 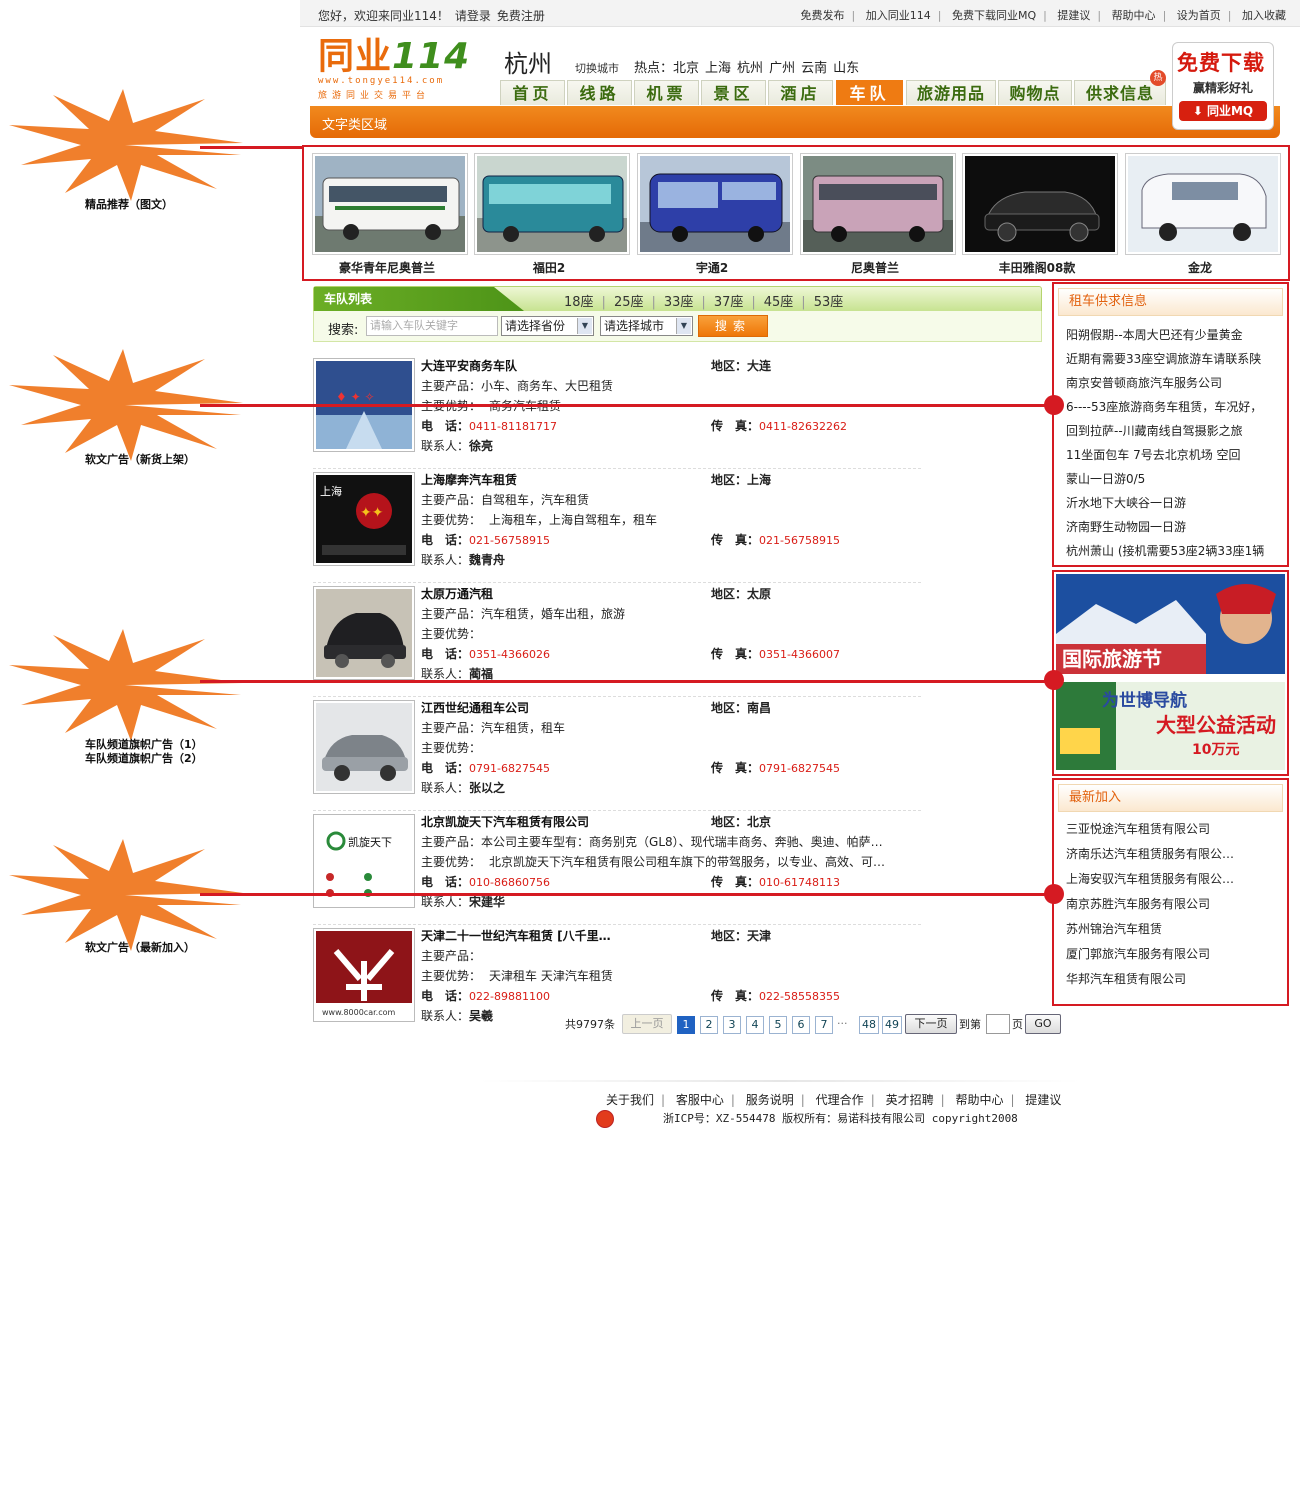 What do you see at coordinates (778, 1025) in the screenshot?
I see `page-5: 5` at bounding box center [778, 1025].